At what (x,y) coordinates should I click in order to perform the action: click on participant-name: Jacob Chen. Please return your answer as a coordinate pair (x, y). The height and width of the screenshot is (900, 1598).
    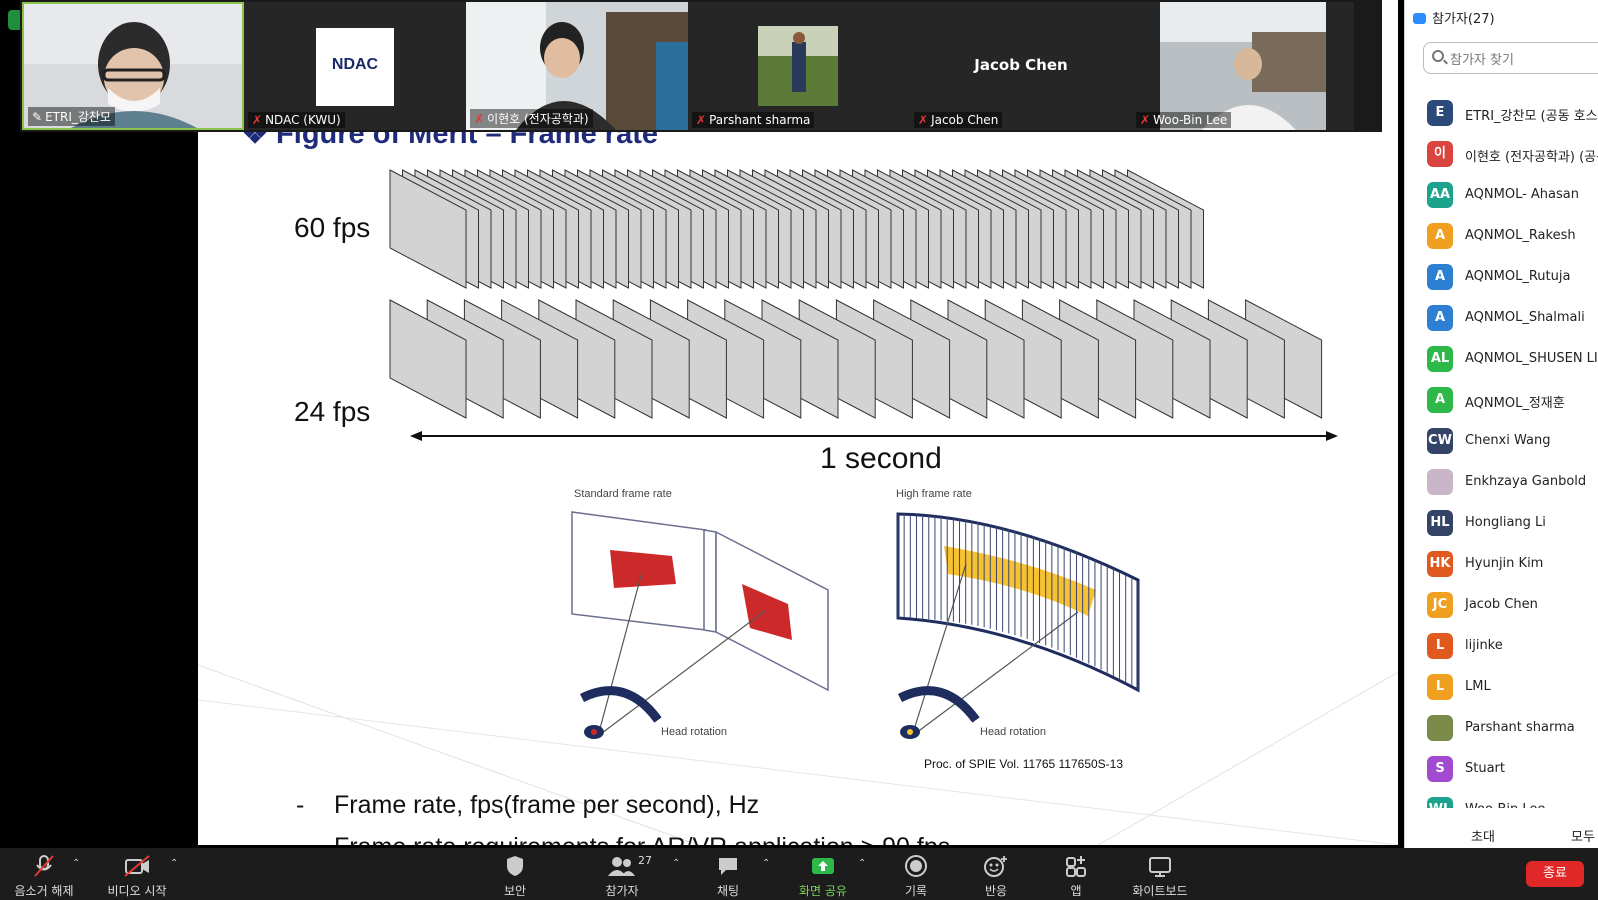
    Looking at the image, I should click on (1501, 604).